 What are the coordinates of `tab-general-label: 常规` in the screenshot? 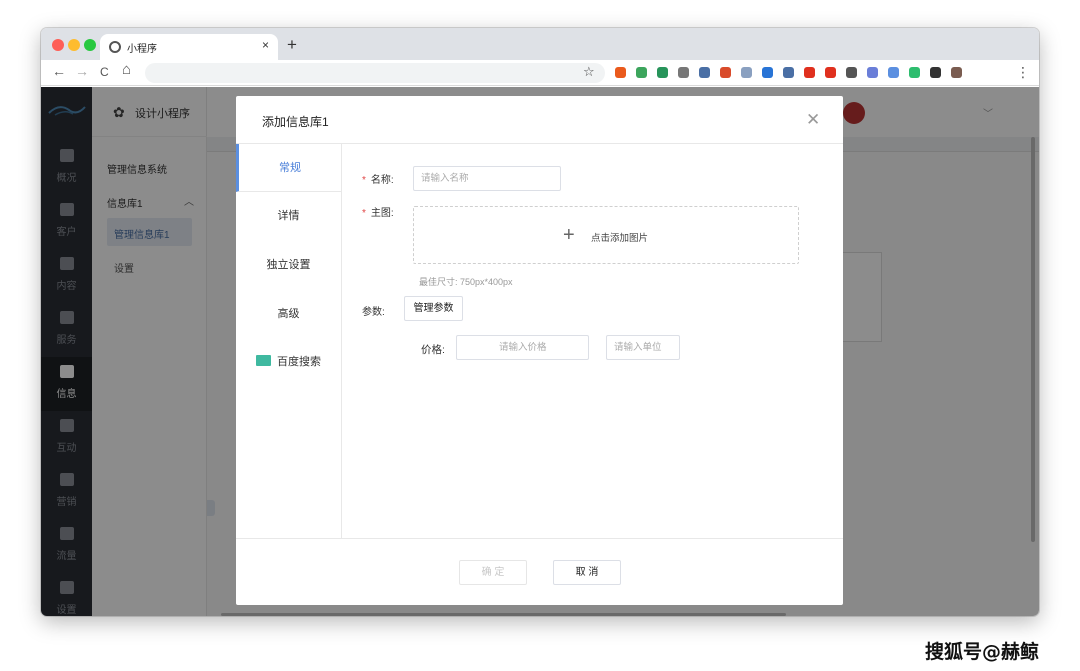 It's located at (290, 168).